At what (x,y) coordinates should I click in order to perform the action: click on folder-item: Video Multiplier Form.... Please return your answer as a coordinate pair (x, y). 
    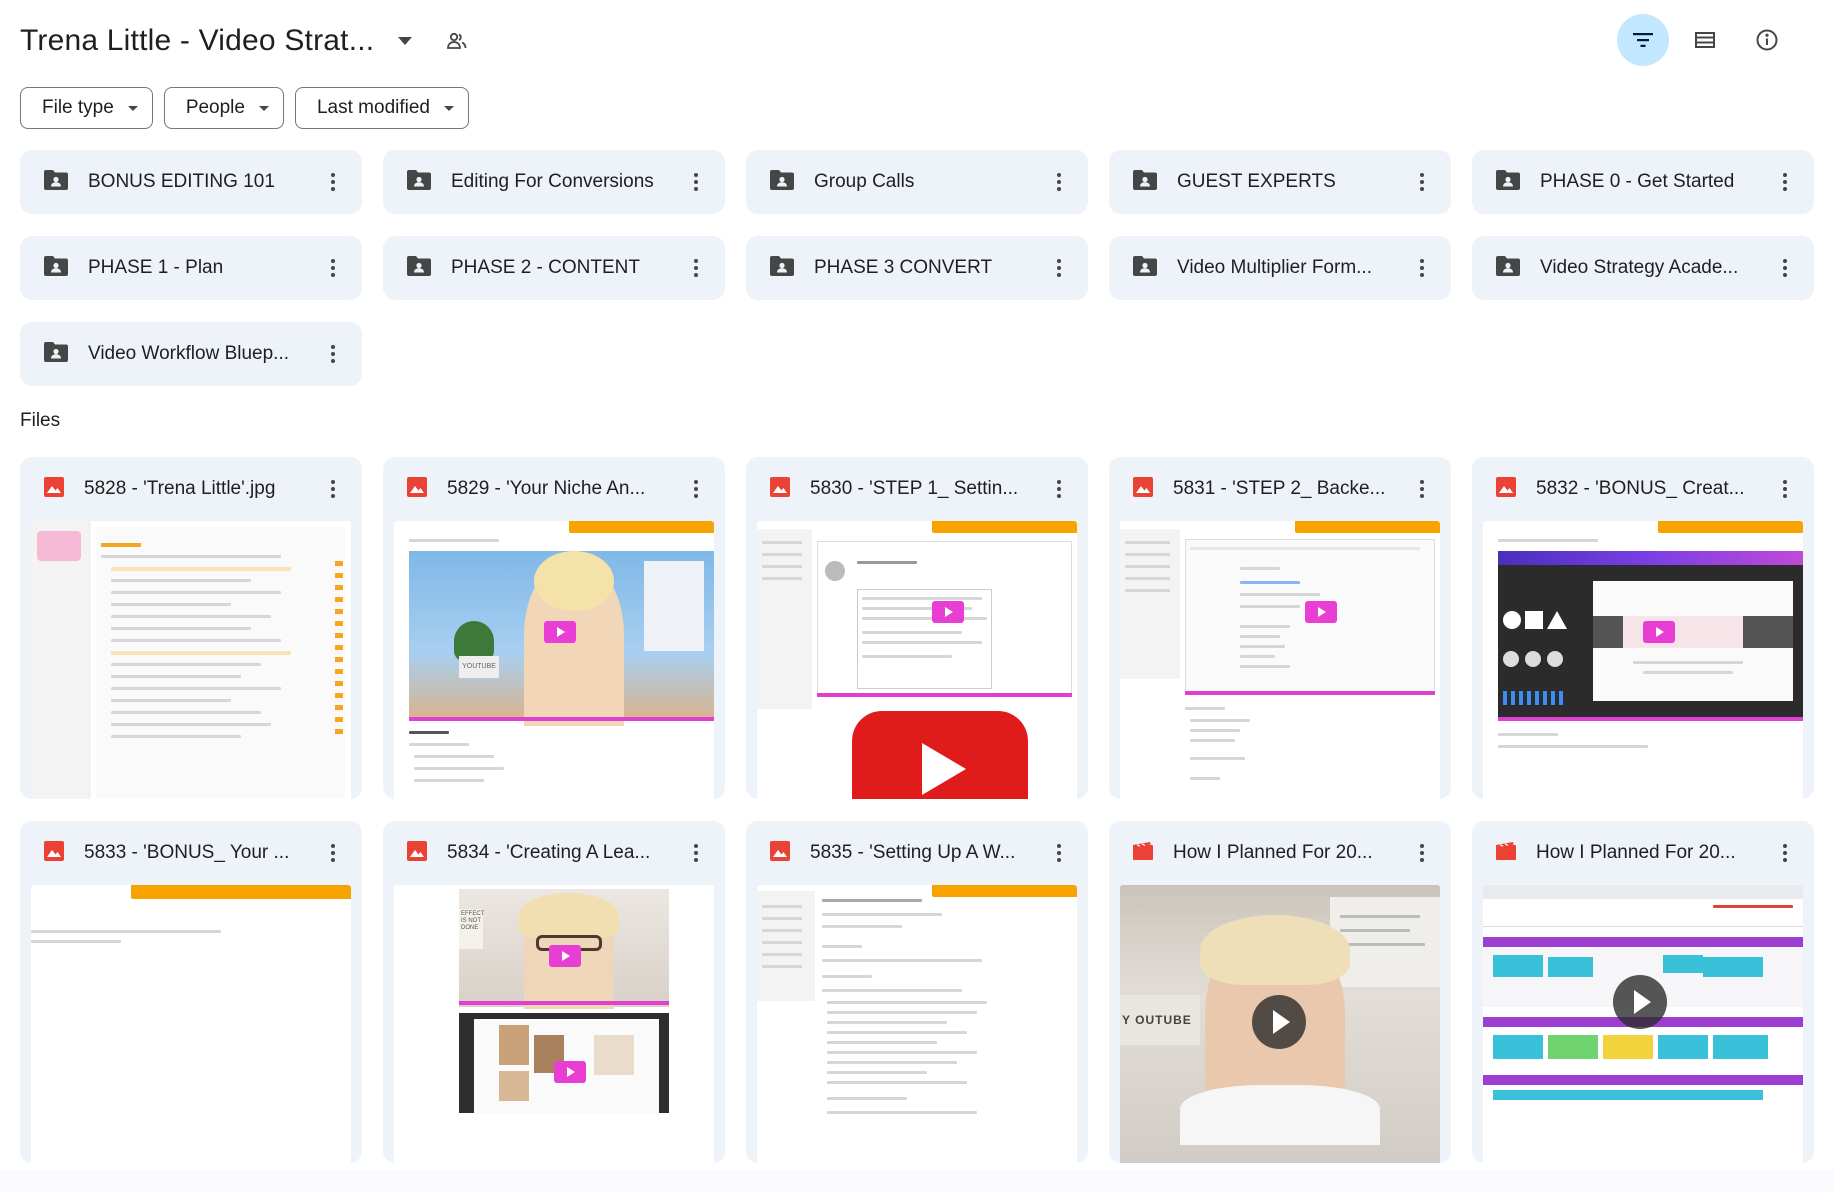
    Looking at the image, I should click on (1280, 268).